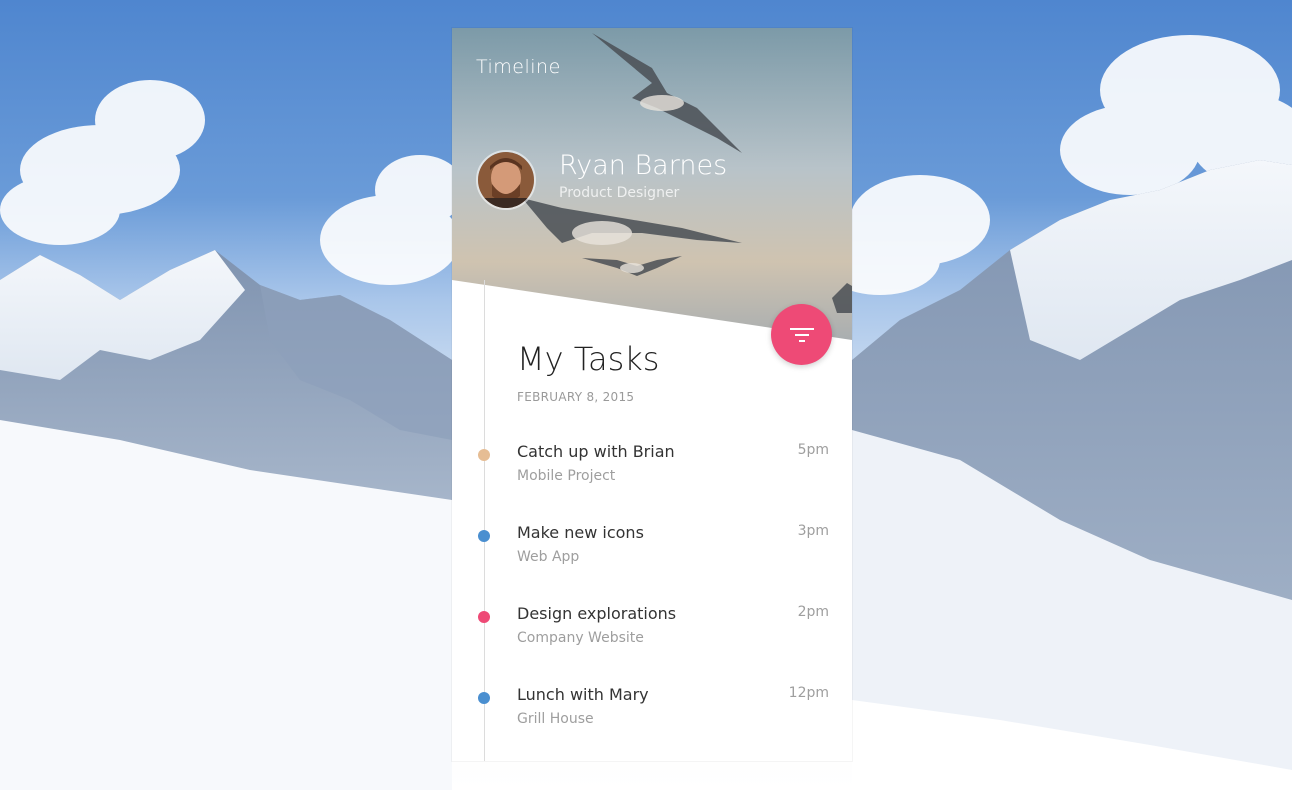  I want to click on section-title: My Tasks, so click(588, 359).